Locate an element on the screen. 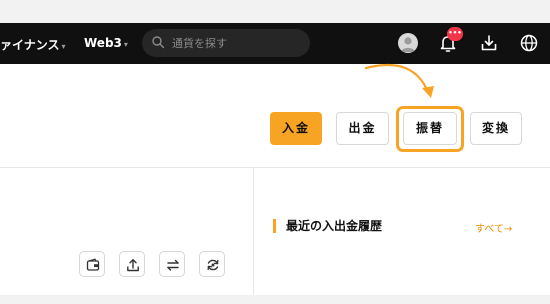 The image size is (550, 304). wallet-action-button is located at coordinates (92, 264).